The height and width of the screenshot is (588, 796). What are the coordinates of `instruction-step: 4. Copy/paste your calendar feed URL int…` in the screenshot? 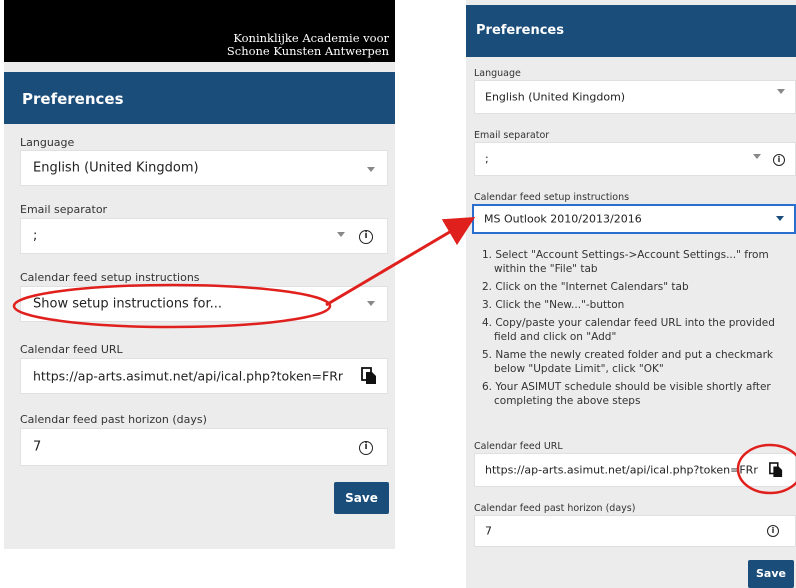 It's located at (628, 330).